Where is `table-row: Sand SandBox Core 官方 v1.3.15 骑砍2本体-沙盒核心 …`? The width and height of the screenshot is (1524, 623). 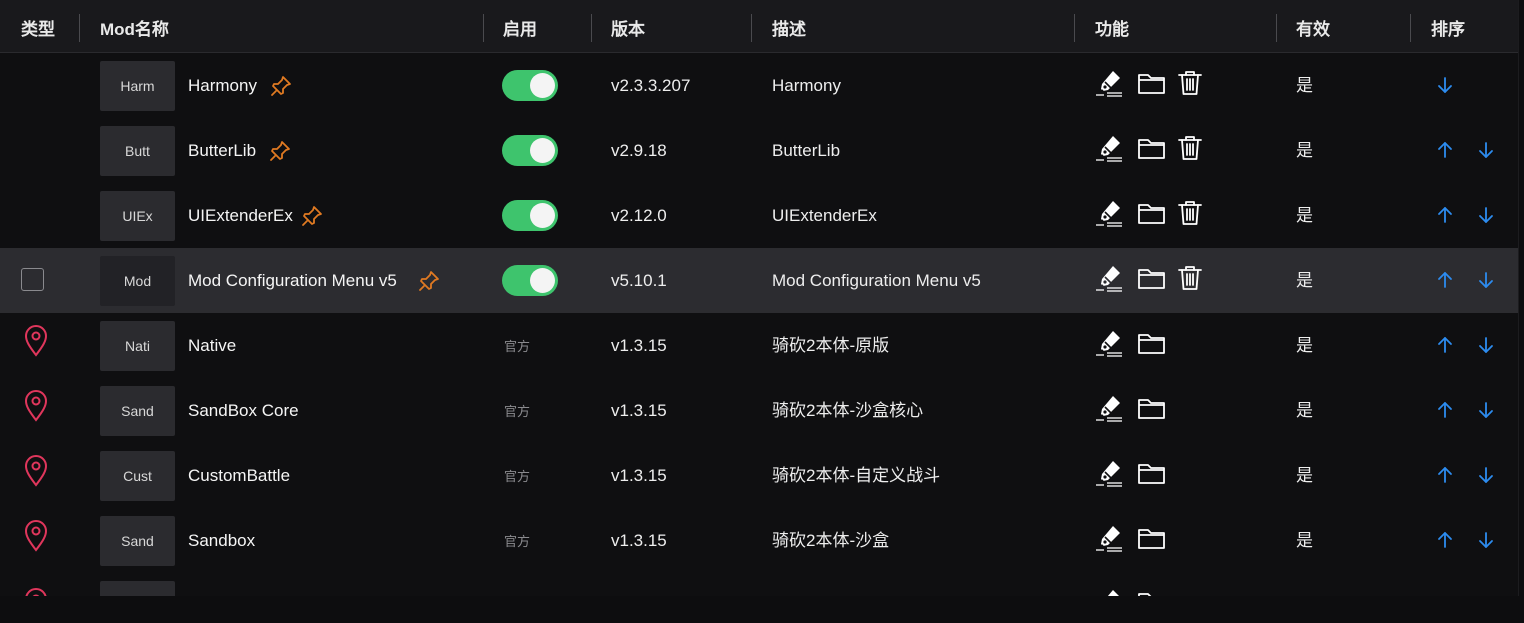
table-row: Sand SandBox Core 官方 v1.3.15 骑砍2本体-沙盒核心 … is located at coordinates (759, 410).